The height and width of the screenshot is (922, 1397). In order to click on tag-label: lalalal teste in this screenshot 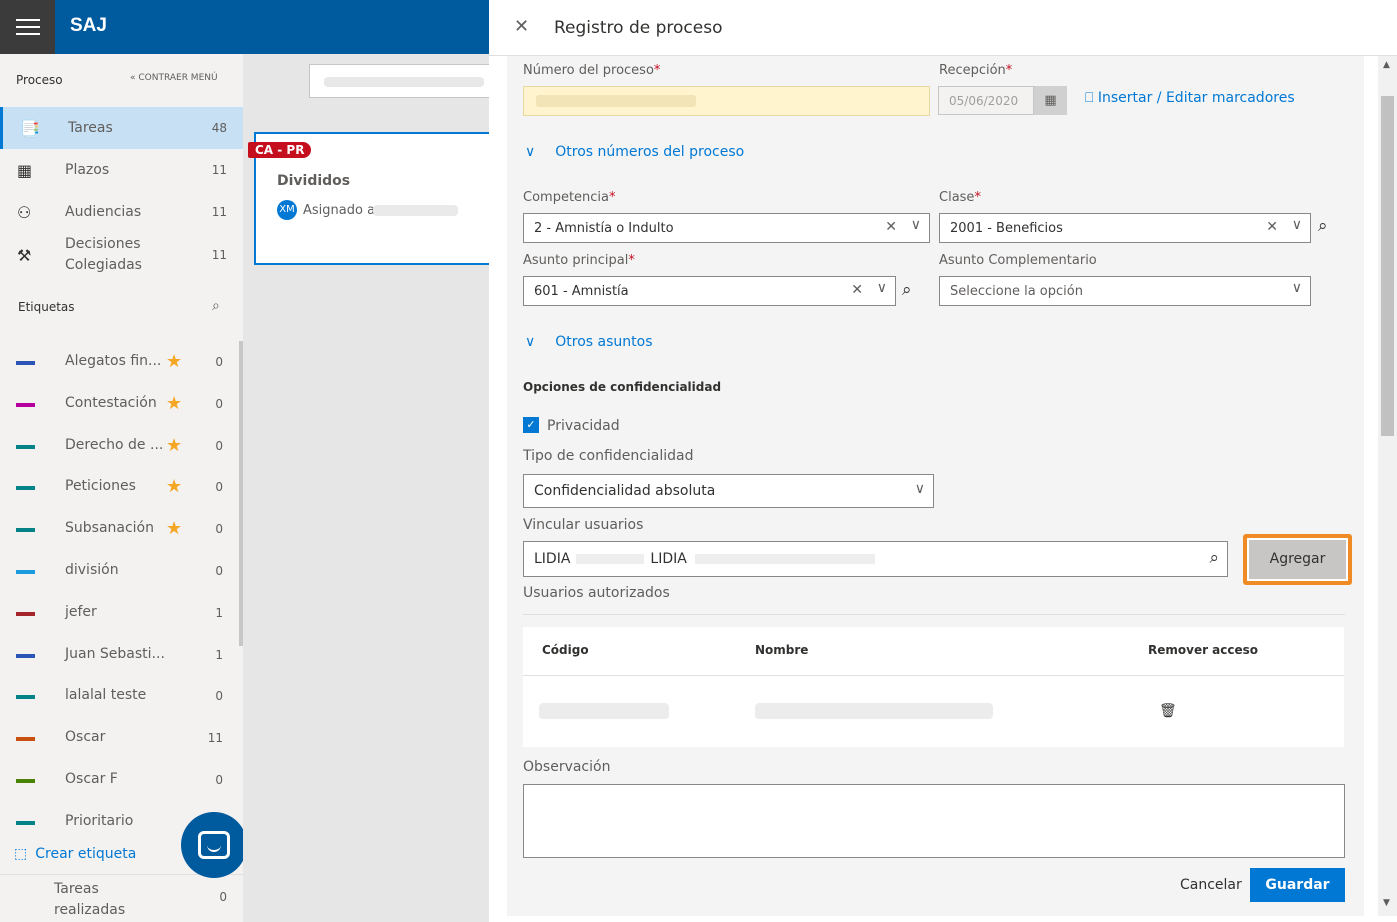, I will do `click(106, 695)`.